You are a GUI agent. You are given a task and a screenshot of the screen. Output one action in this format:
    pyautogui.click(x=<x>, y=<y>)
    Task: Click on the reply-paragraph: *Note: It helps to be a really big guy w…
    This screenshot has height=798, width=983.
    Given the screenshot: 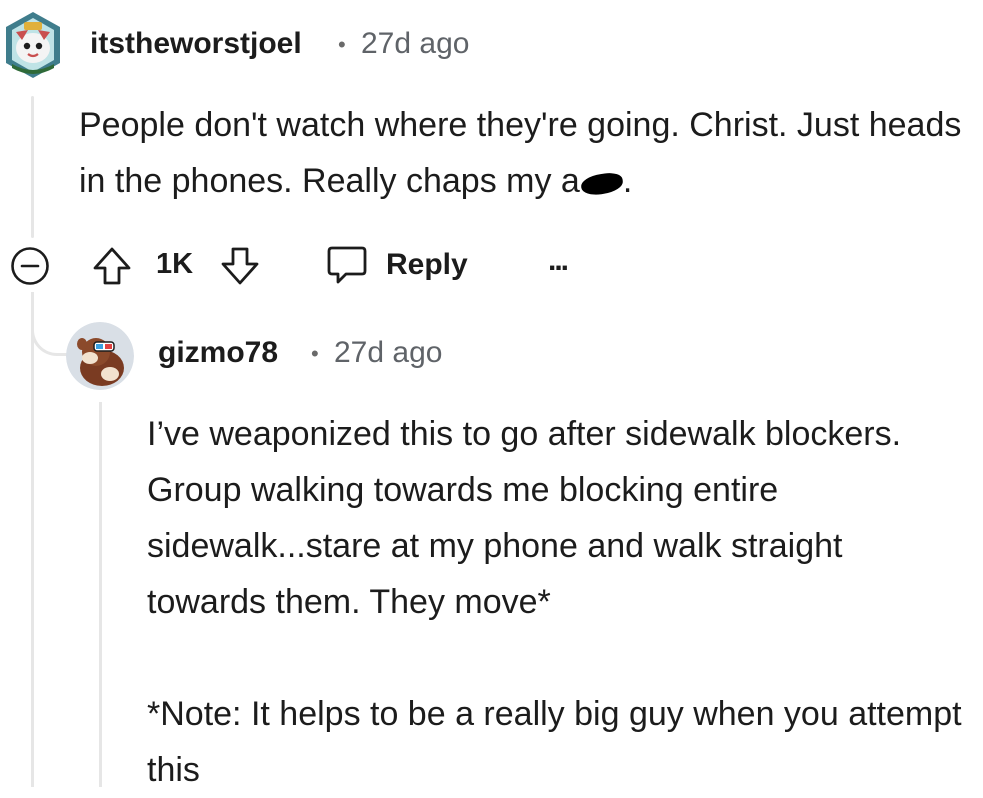 What is the action you would take?
    pyautogui.click(x=554, y=742)
    